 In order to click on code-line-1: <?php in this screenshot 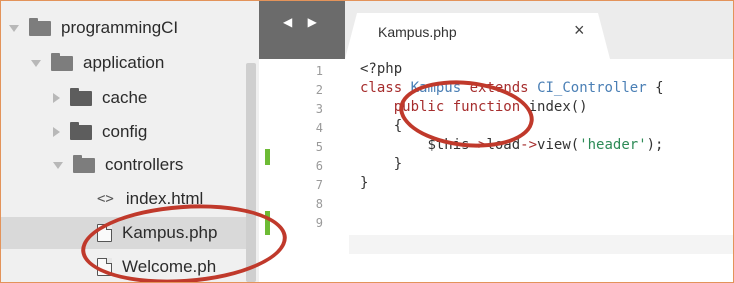, I will do `click(381, 69)`.